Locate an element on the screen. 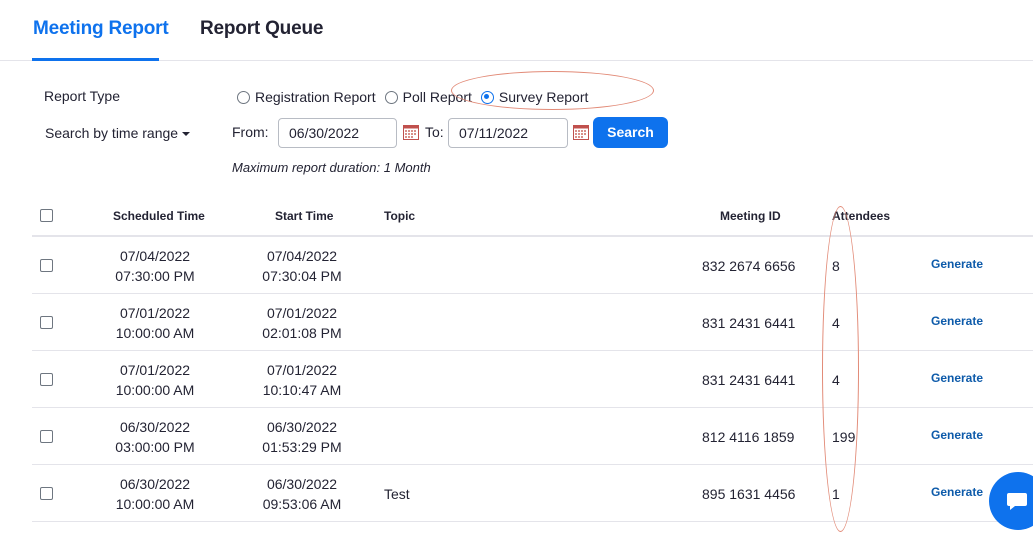 The height and width of the screenshot is (541, 1033). report-type-label: Report Type is located at coordinates (82, 96).